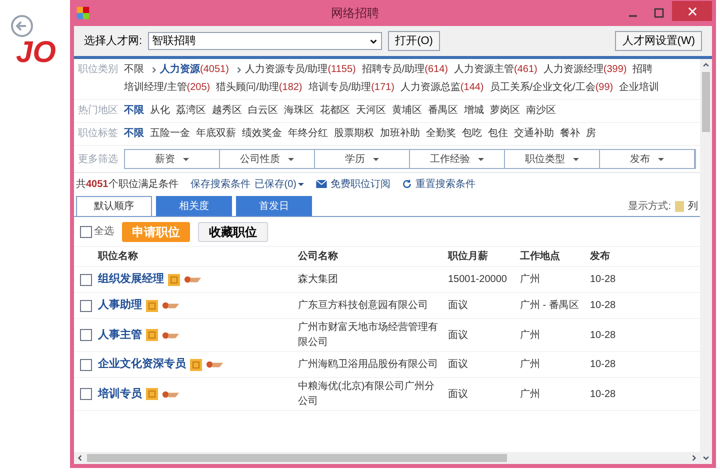 The image size is (720, 476). What do you see at coordinates (120, 335) in the screenshot?
I see `job-title-link: 人事主管` at bounding box center [120, 335].